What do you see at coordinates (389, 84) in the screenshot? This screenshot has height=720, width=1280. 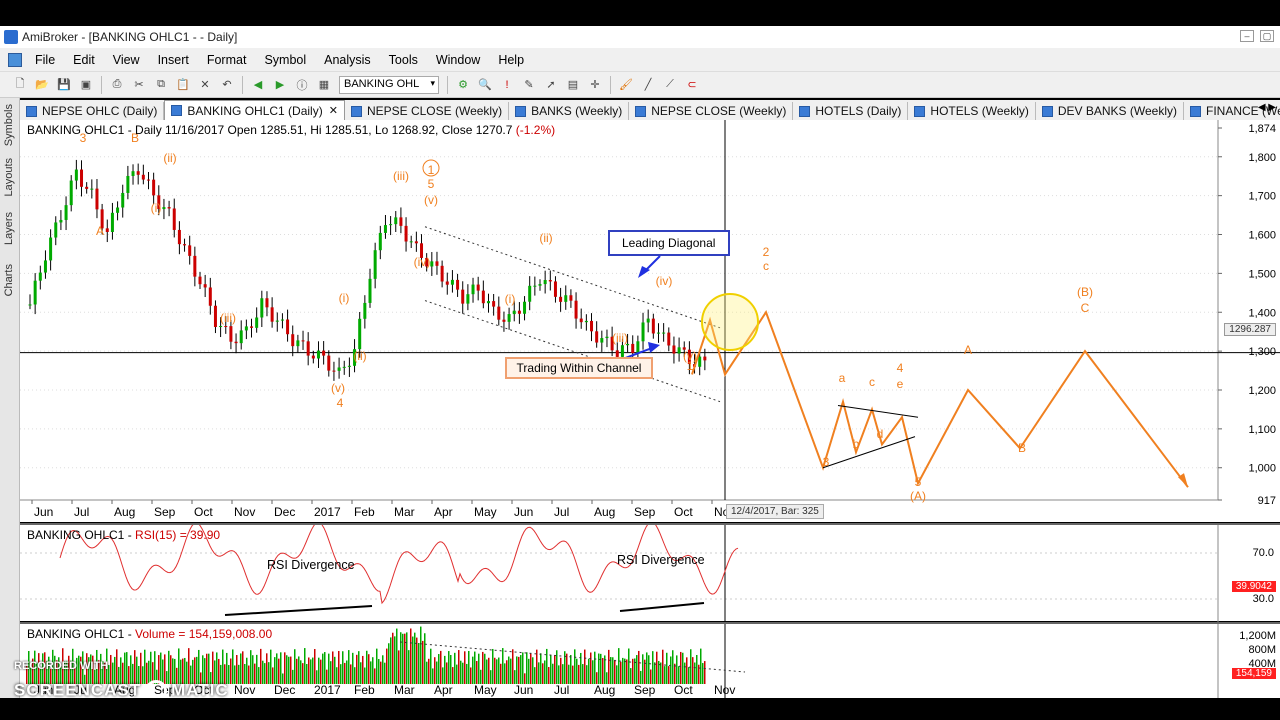 I see `symbol-select: BANKING OHL` at bounding box center [389, 84].